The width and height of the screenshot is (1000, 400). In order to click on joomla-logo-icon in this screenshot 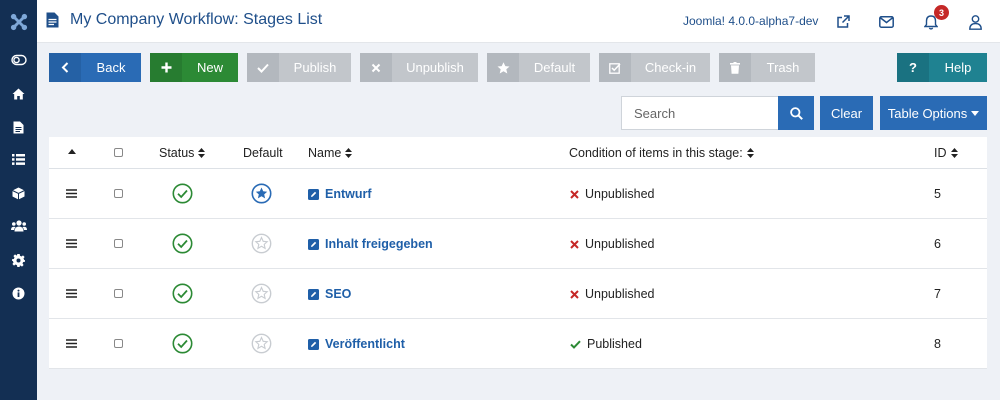, I will do `click(18, 21)`.